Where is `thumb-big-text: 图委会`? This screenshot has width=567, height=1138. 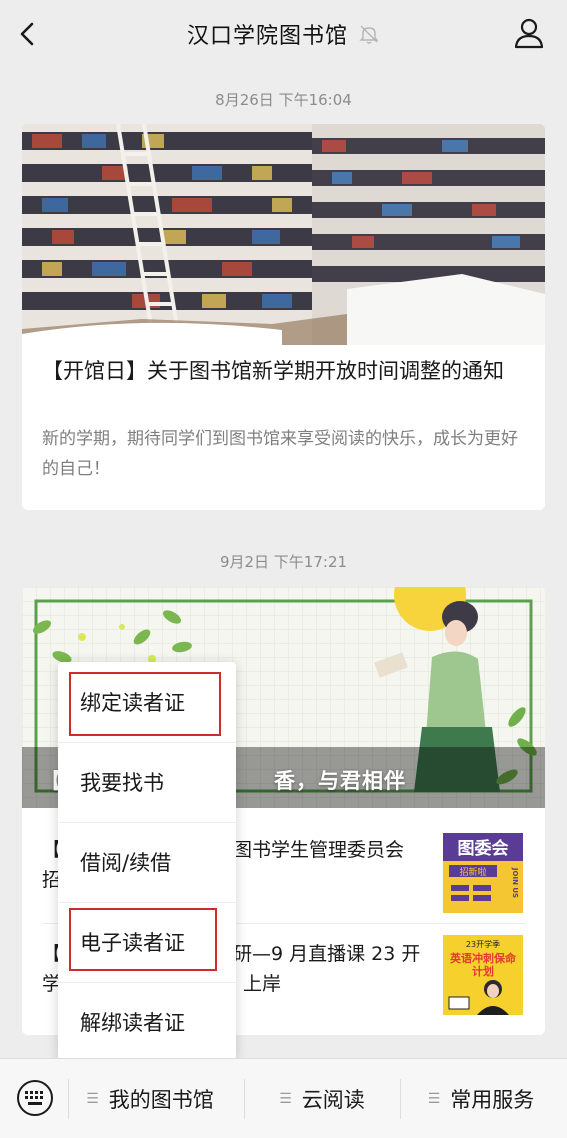 thumb-big-text: 图委会 is located at coordinates (483, 848).